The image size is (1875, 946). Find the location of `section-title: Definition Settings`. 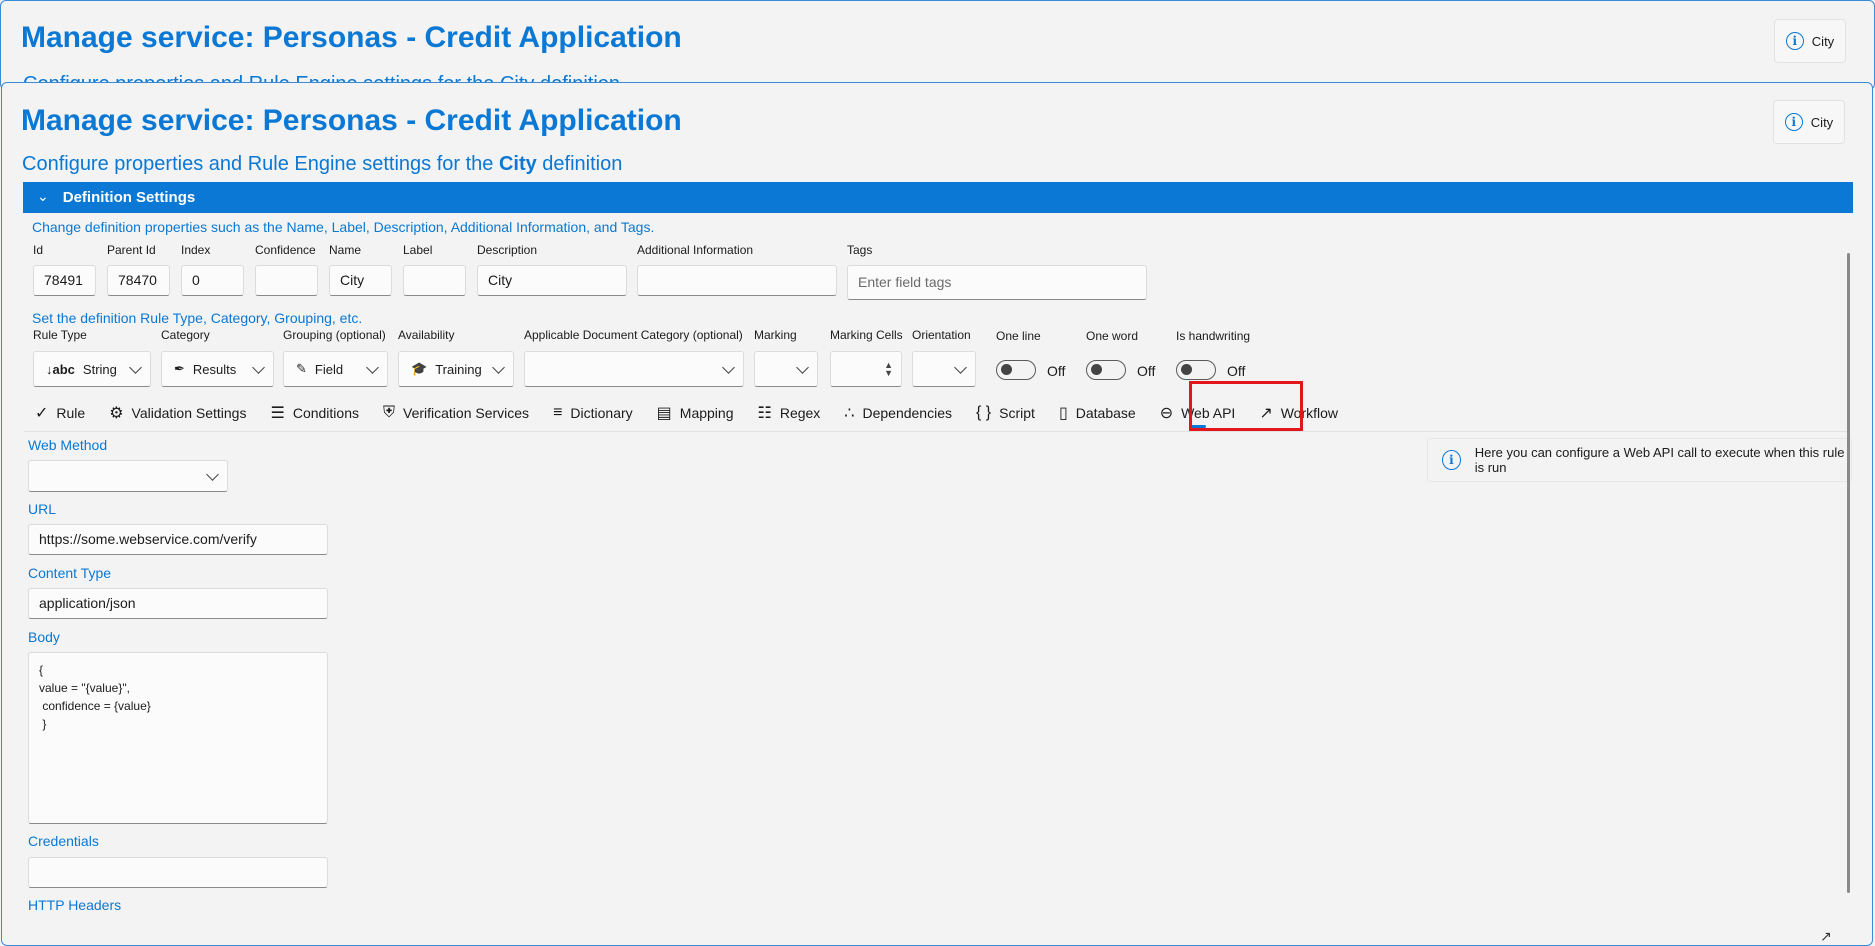

section-title: Definition Settings is located at coordinates (129, 197).